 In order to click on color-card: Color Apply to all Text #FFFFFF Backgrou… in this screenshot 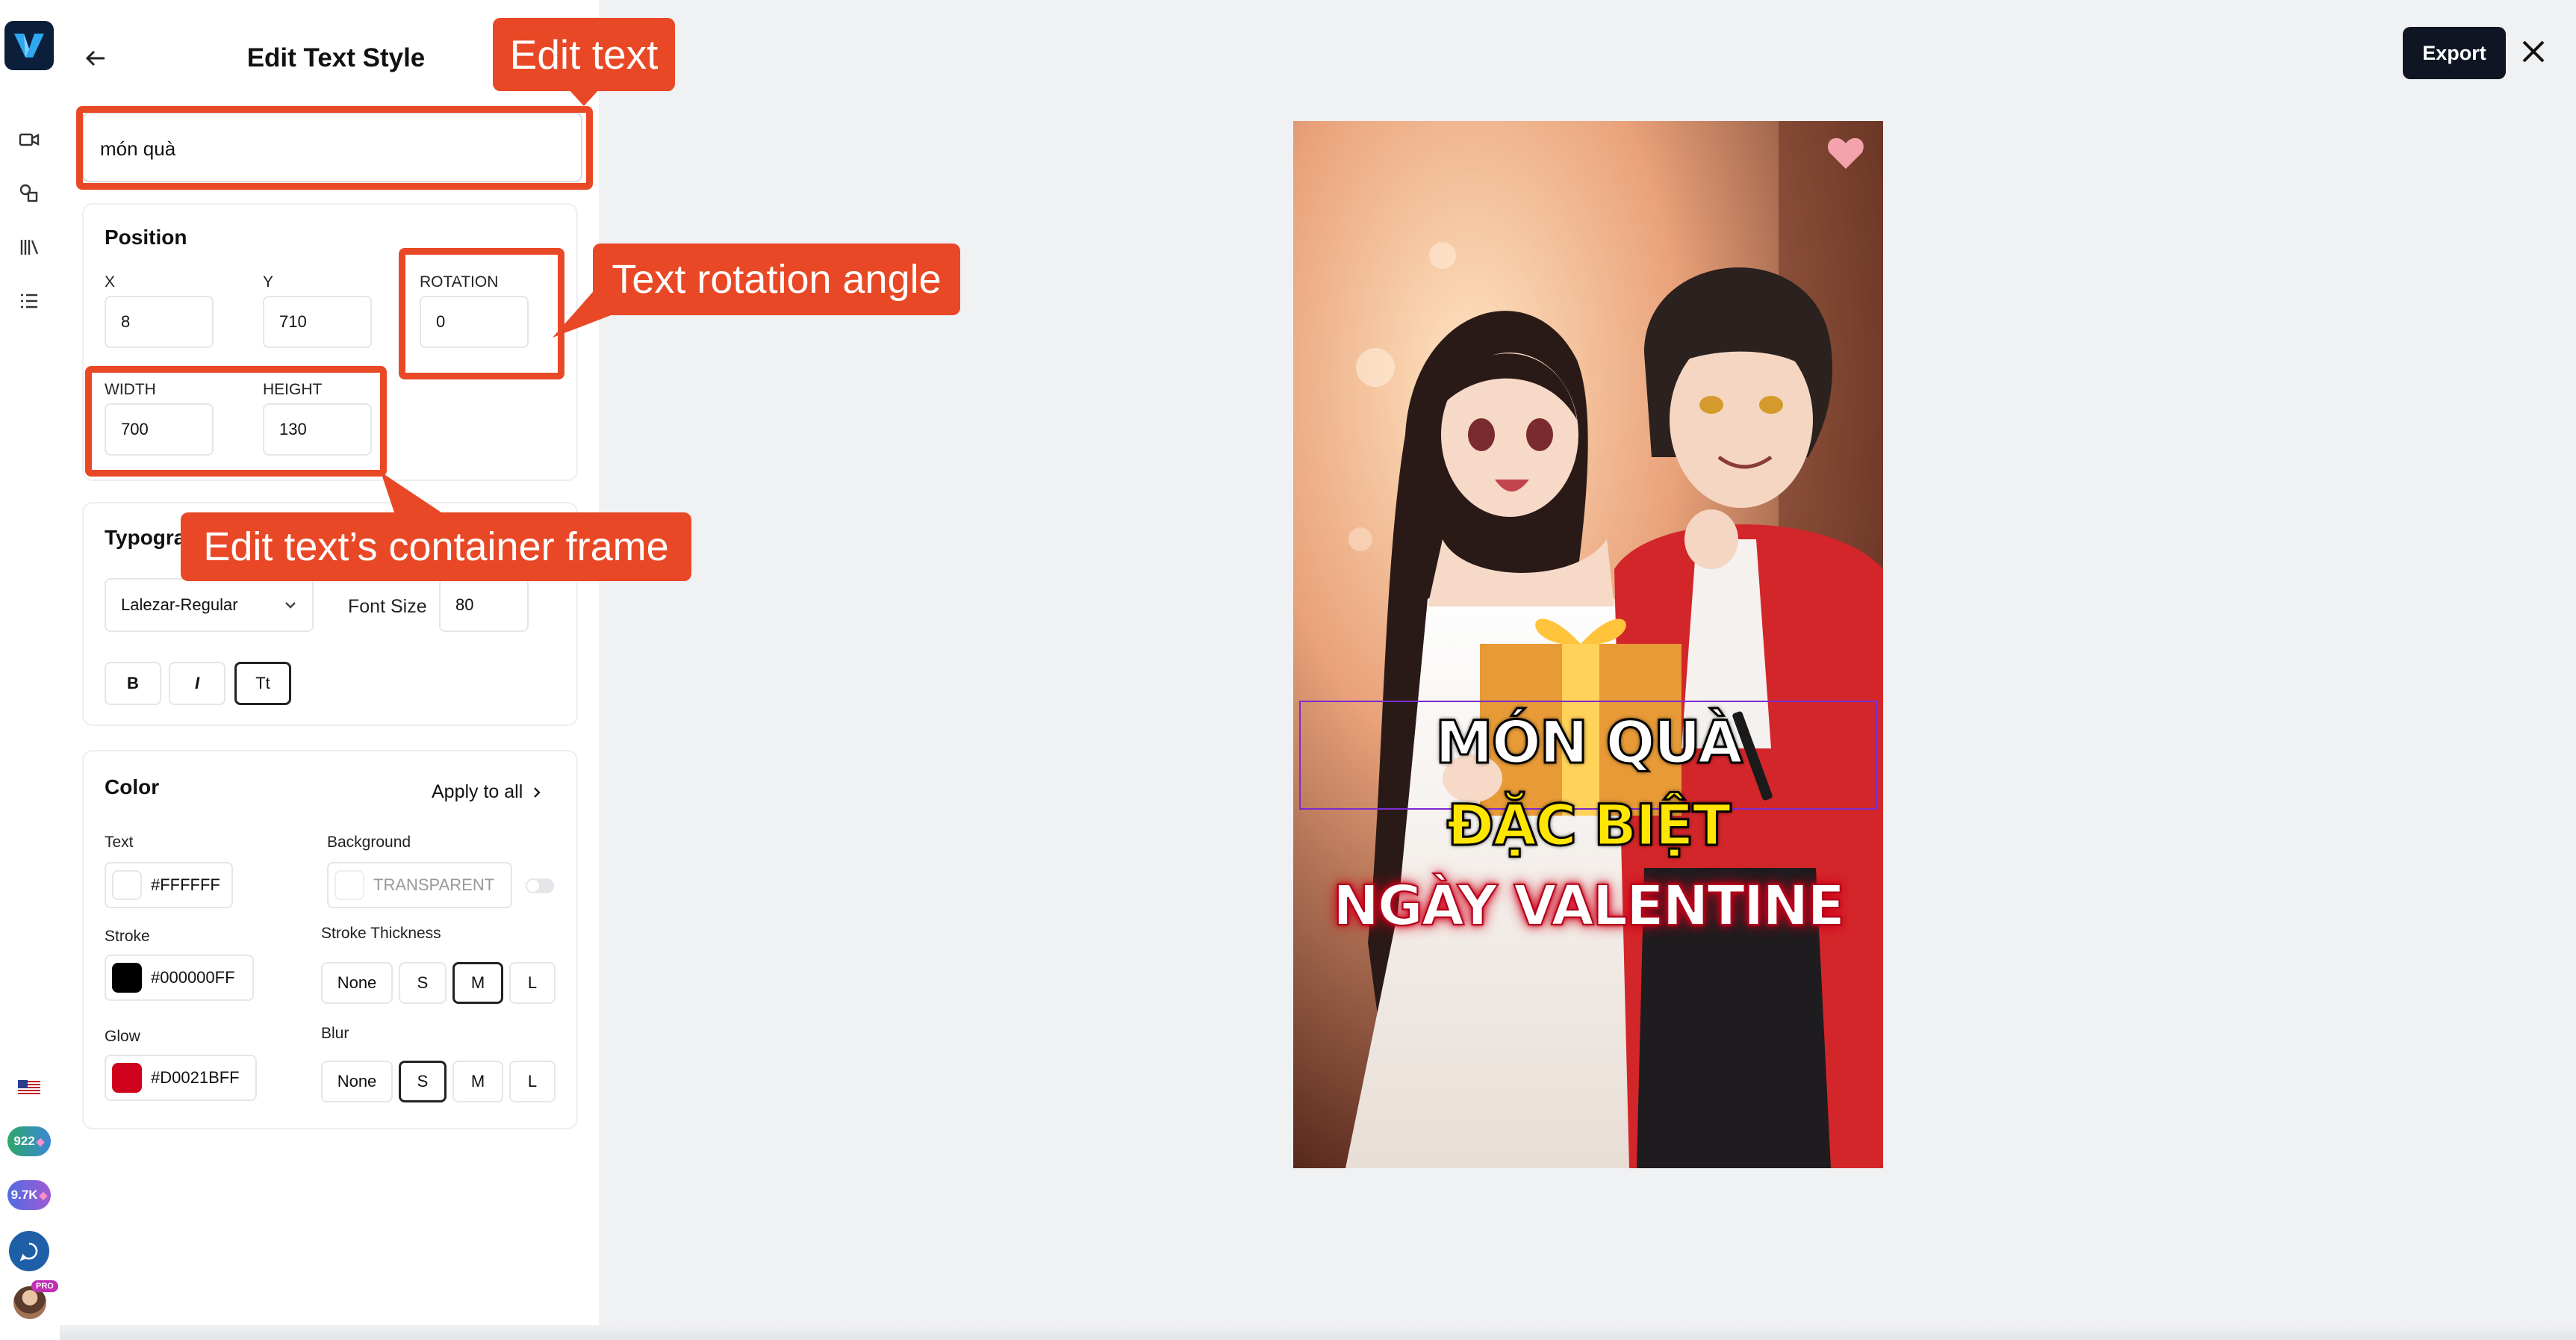, I will do `click(330, 939)`.